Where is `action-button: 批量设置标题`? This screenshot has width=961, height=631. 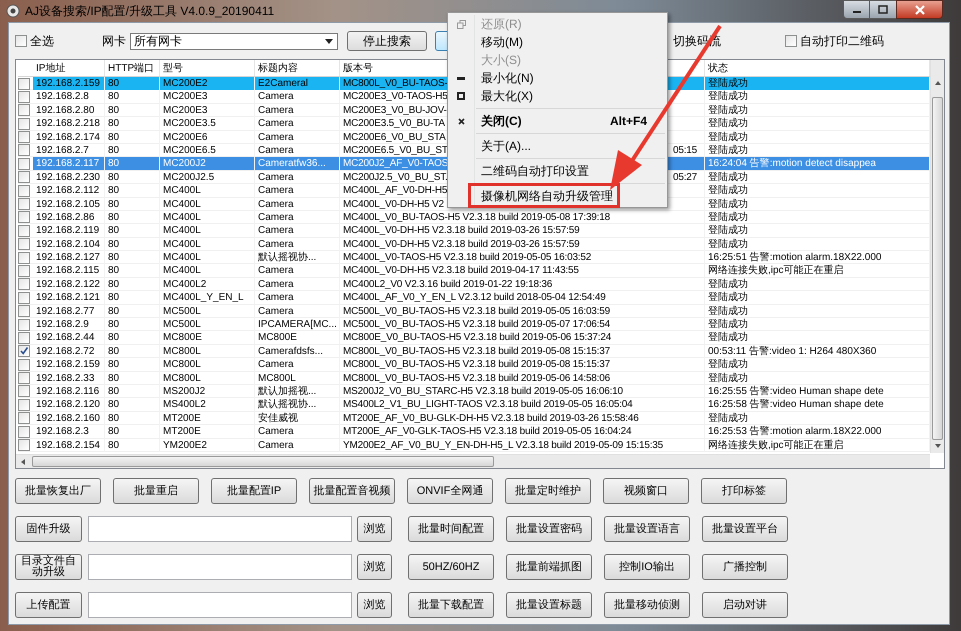
action-button: 批量设置标题 is located at coordinates (549, 605).